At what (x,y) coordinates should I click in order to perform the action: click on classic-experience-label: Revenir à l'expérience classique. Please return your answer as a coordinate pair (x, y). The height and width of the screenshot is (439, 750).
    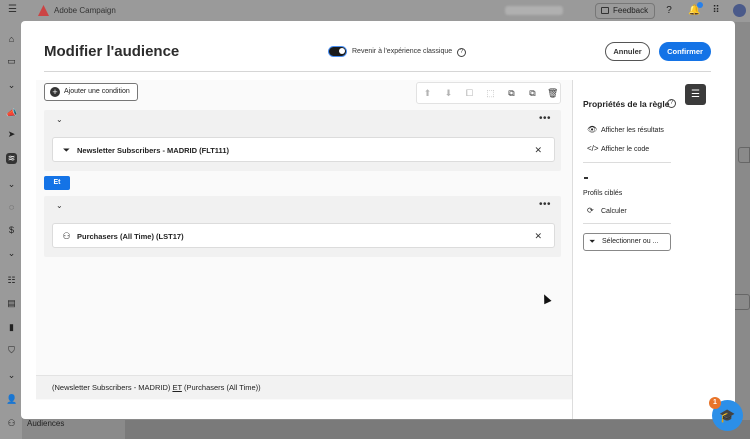
    Looking at the image, I should click on (402, 51).